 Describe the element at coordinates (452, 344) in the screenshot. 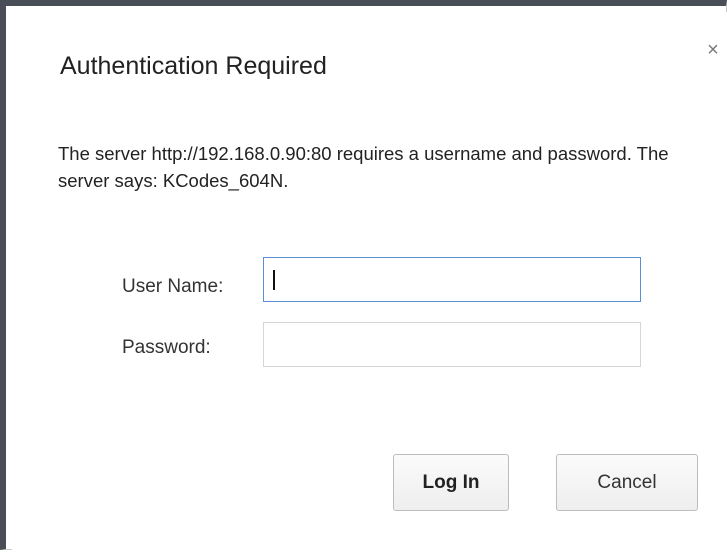

I see `password-input` at that location.